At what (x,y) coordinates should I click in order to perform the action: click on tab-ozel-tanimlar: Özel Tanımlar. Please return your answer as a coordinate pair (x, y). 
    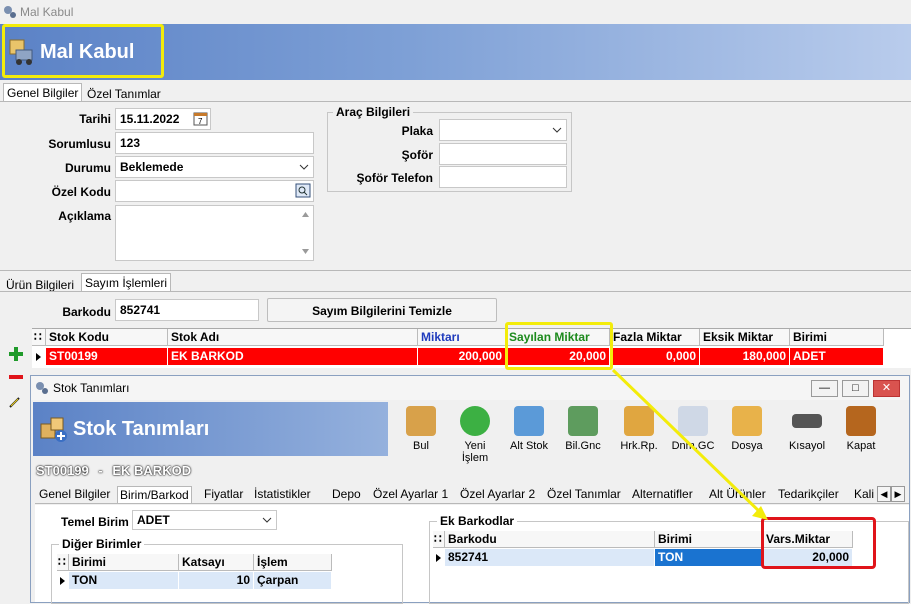
    Looking at the image, I should click on (584, 494).